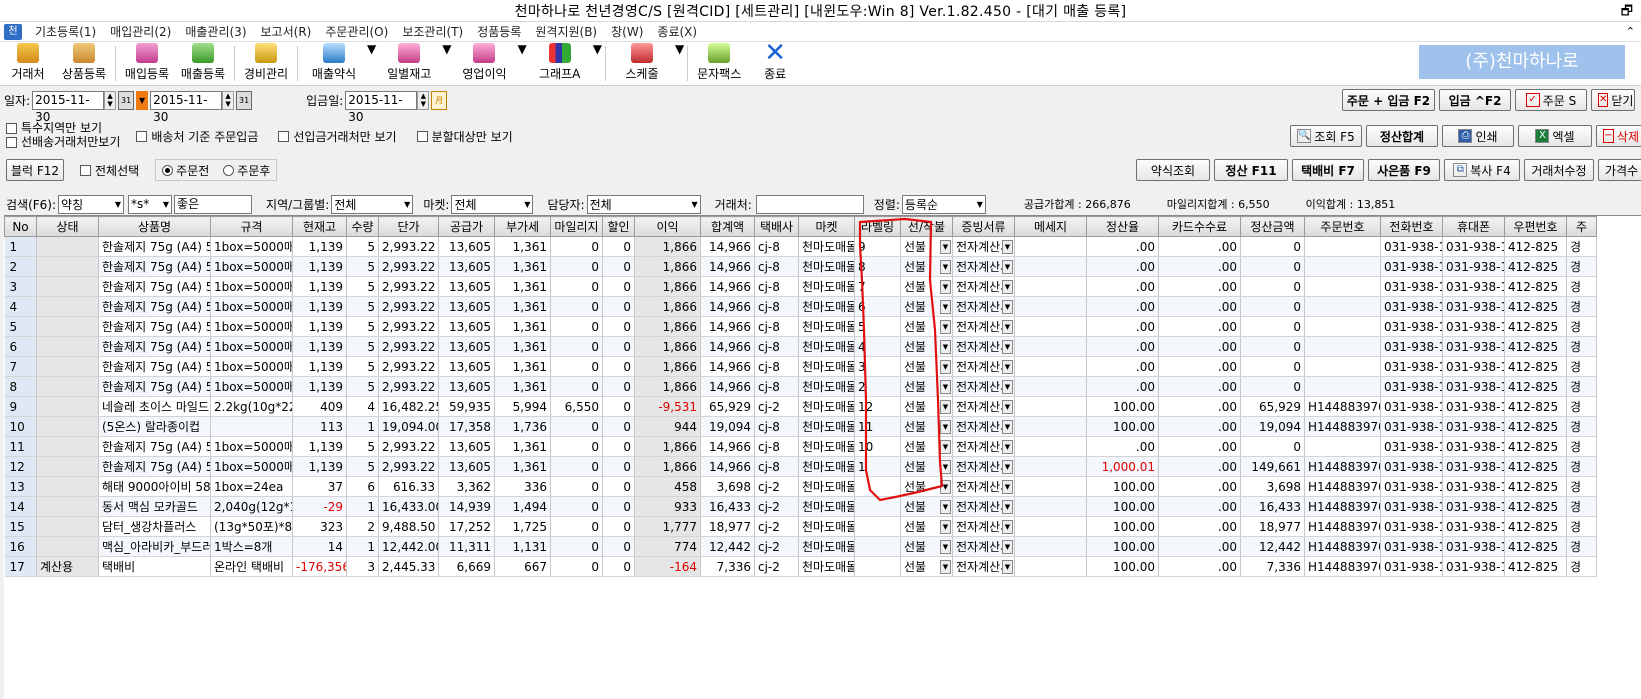 This screenshot has width=1641, height=699. What do you see at coordinates (1581, 286) in the screenshot?
I see `table-cell: 경` at bounding box center [1581, 286].